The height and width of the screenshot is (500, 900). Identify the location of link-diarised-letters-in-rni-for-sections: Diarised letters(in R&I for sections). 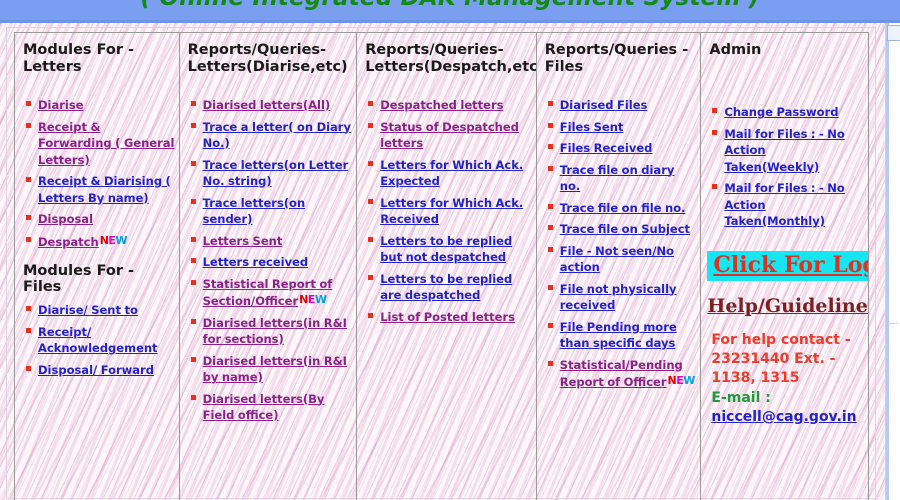
(275, 331).